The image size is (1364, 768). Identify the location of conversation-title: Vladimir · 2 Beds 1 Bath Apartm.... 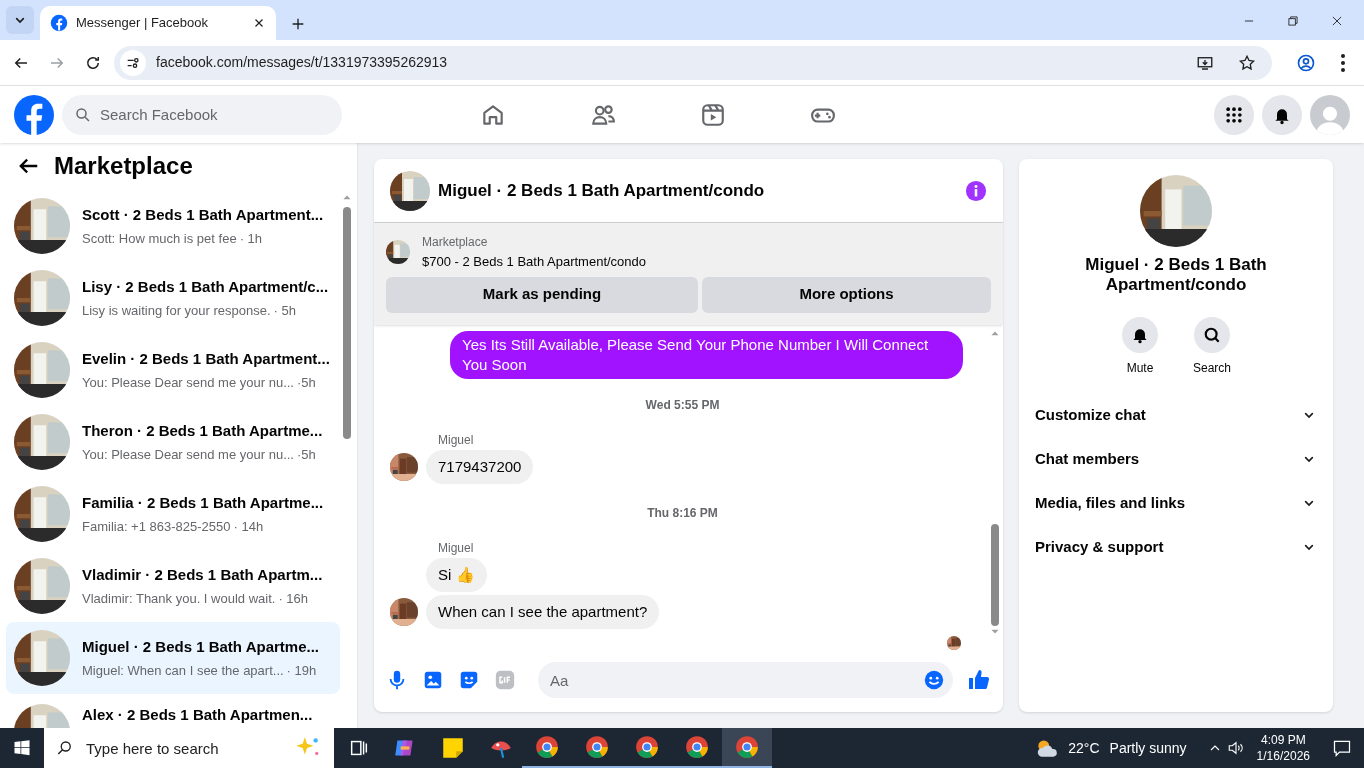
(202, 574).